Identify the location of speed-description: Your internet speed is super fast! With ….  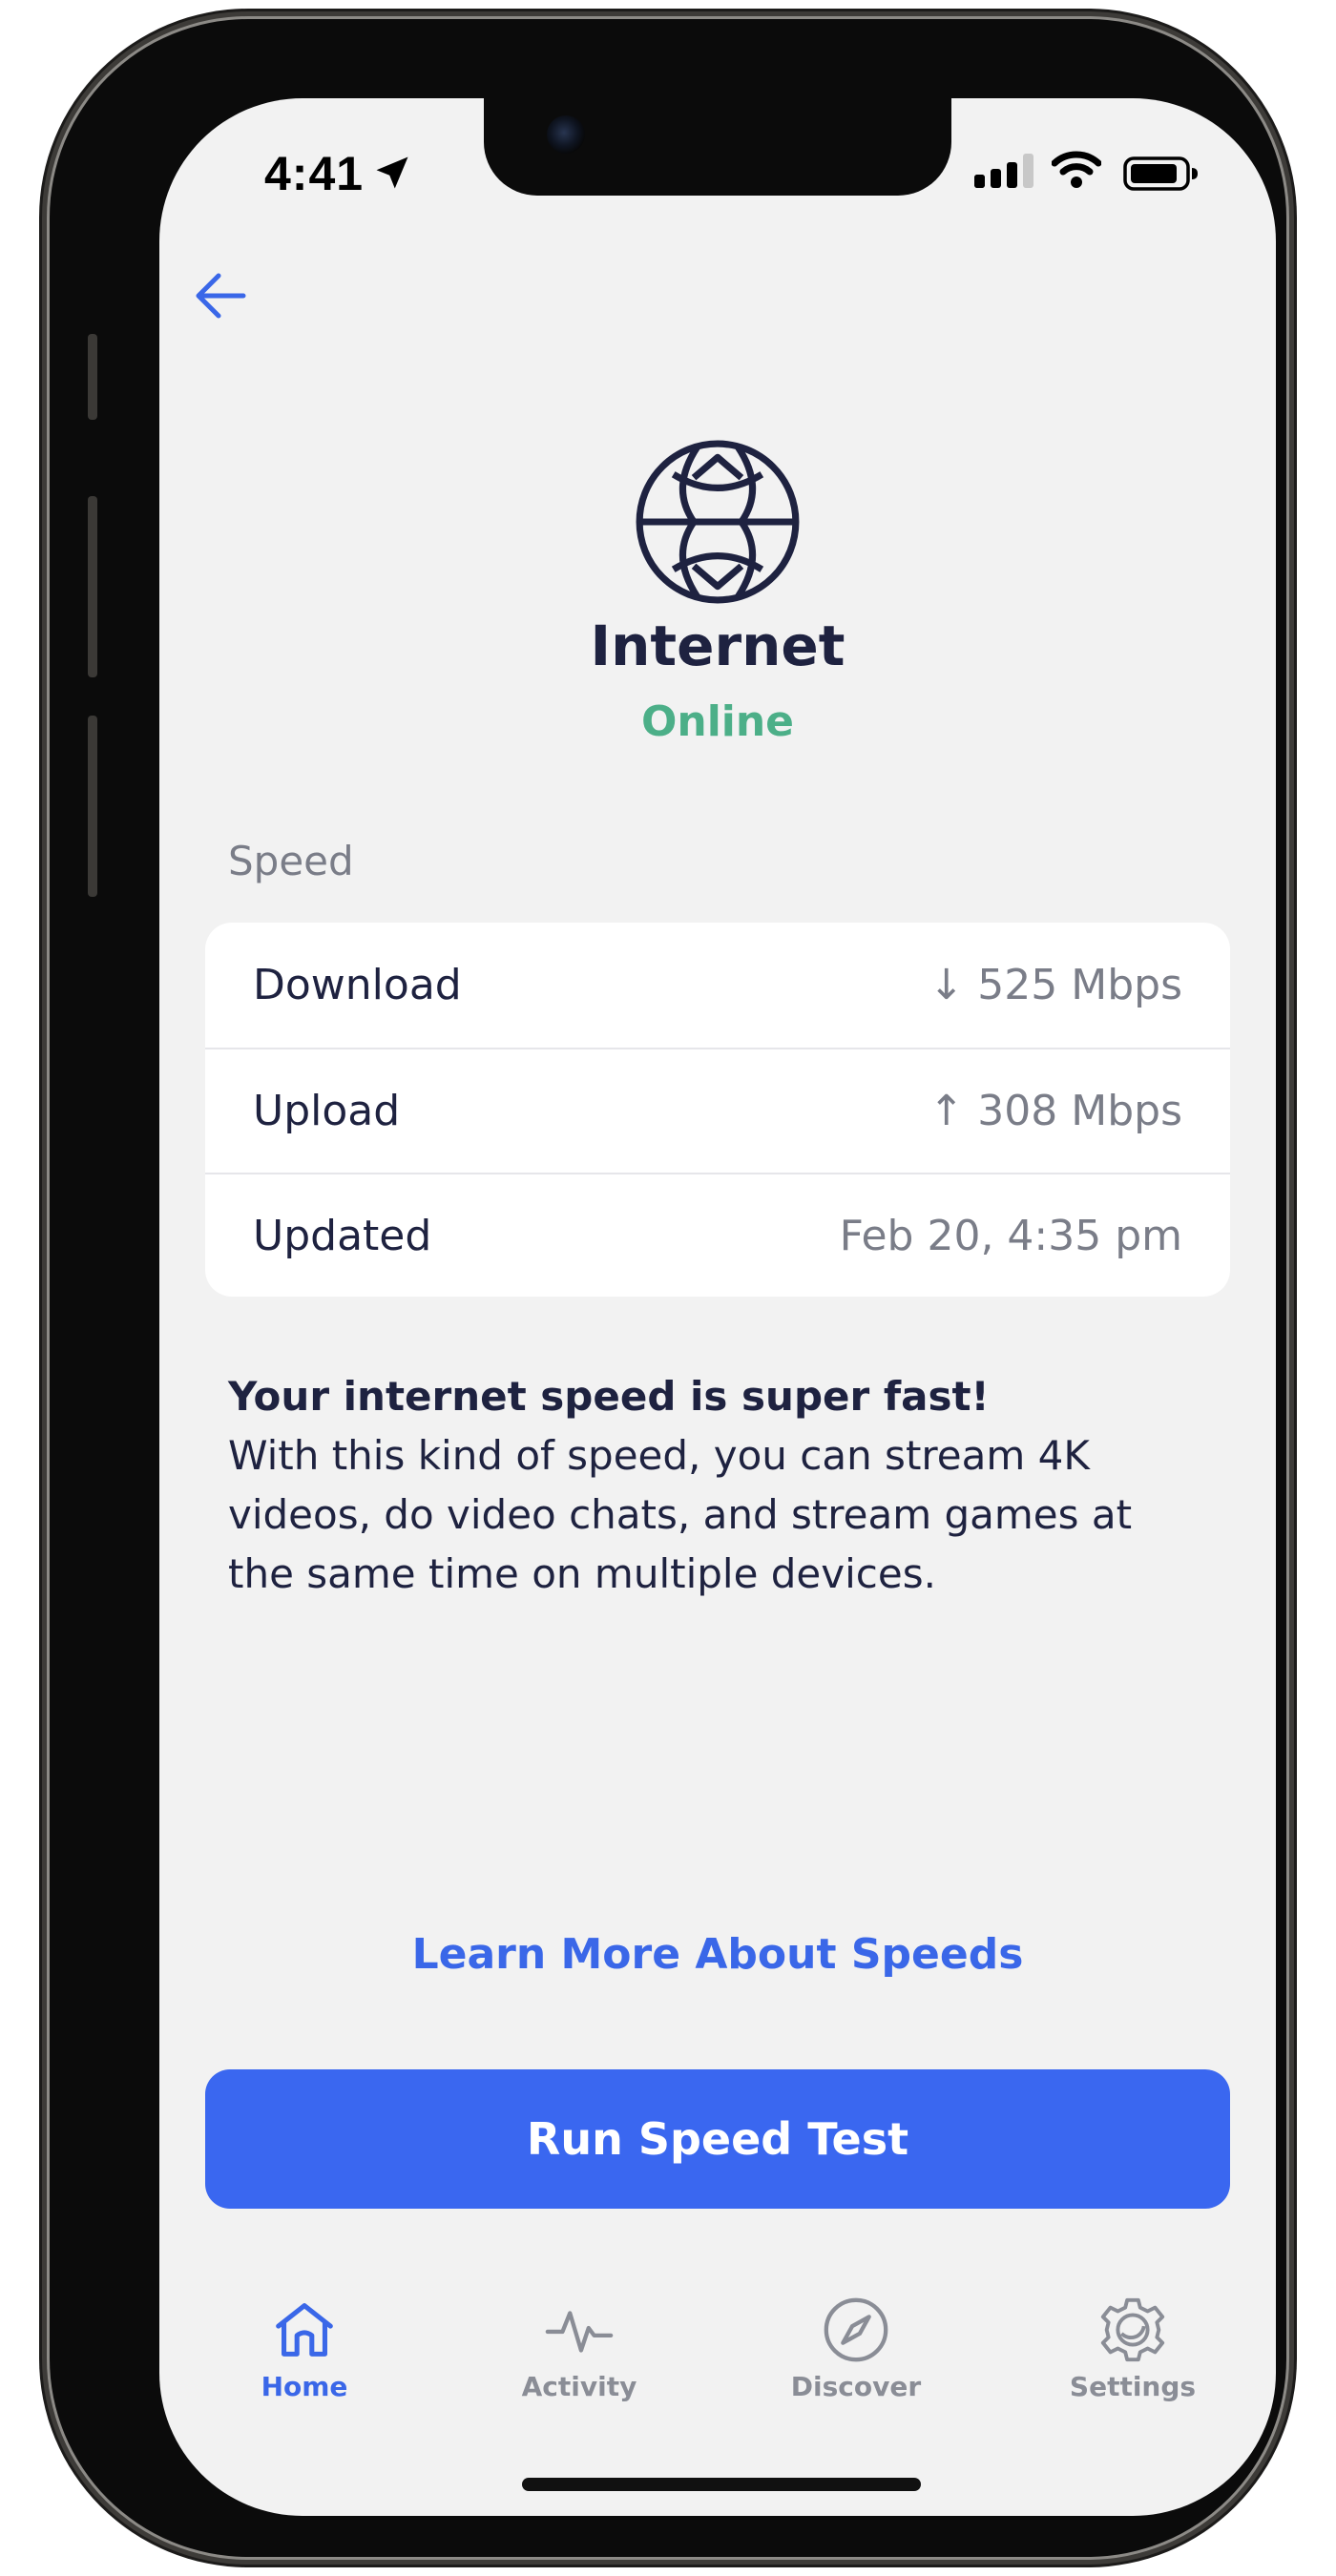
(714, 1485).